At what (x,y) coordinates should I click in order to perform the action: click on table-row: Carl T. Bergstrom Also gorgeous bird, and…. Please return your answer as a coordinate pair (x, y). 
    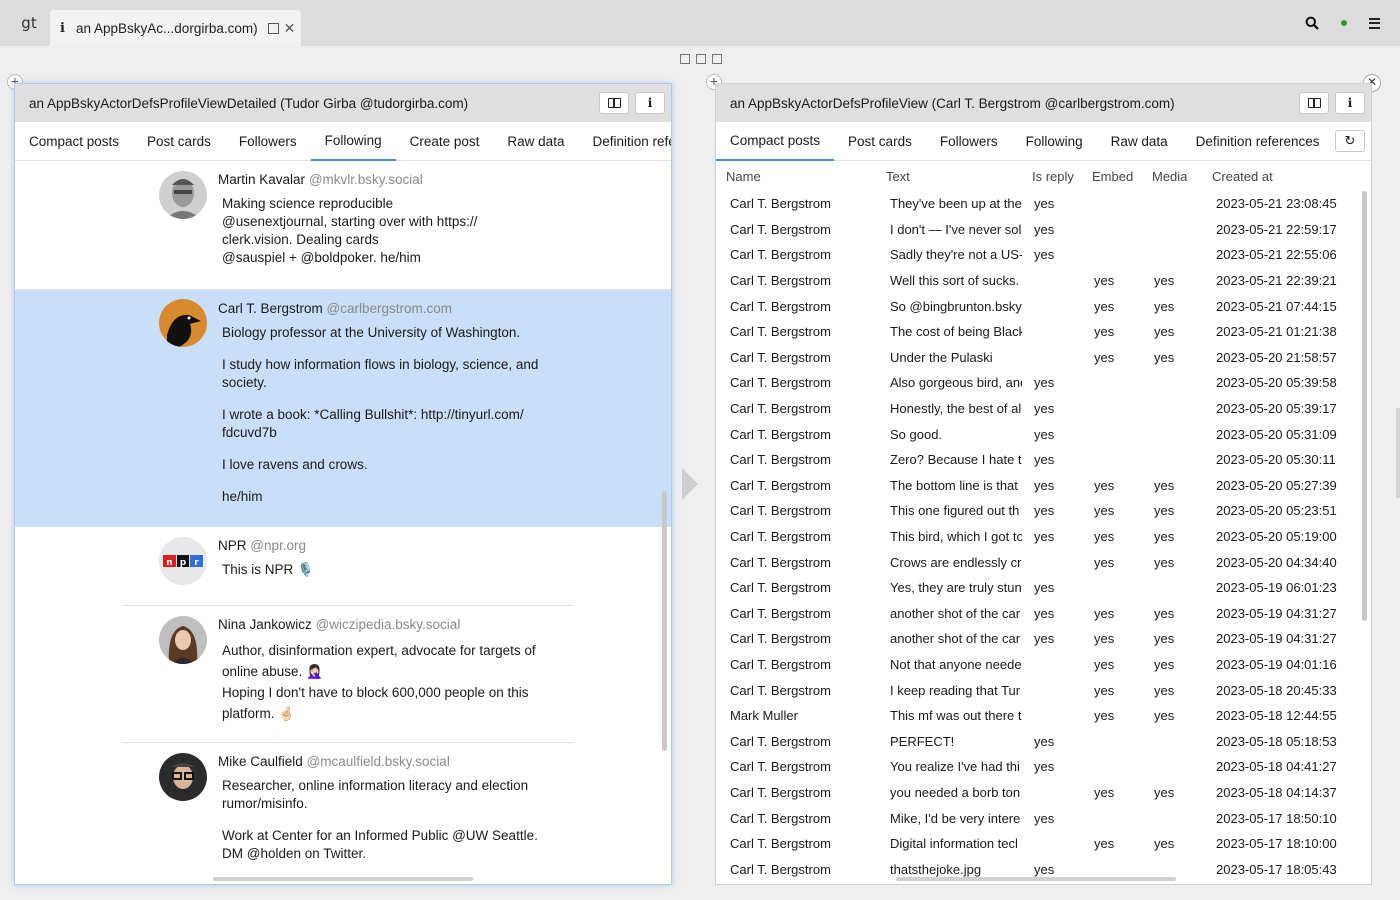
    Looking at the image, I should click on (1036, 383).